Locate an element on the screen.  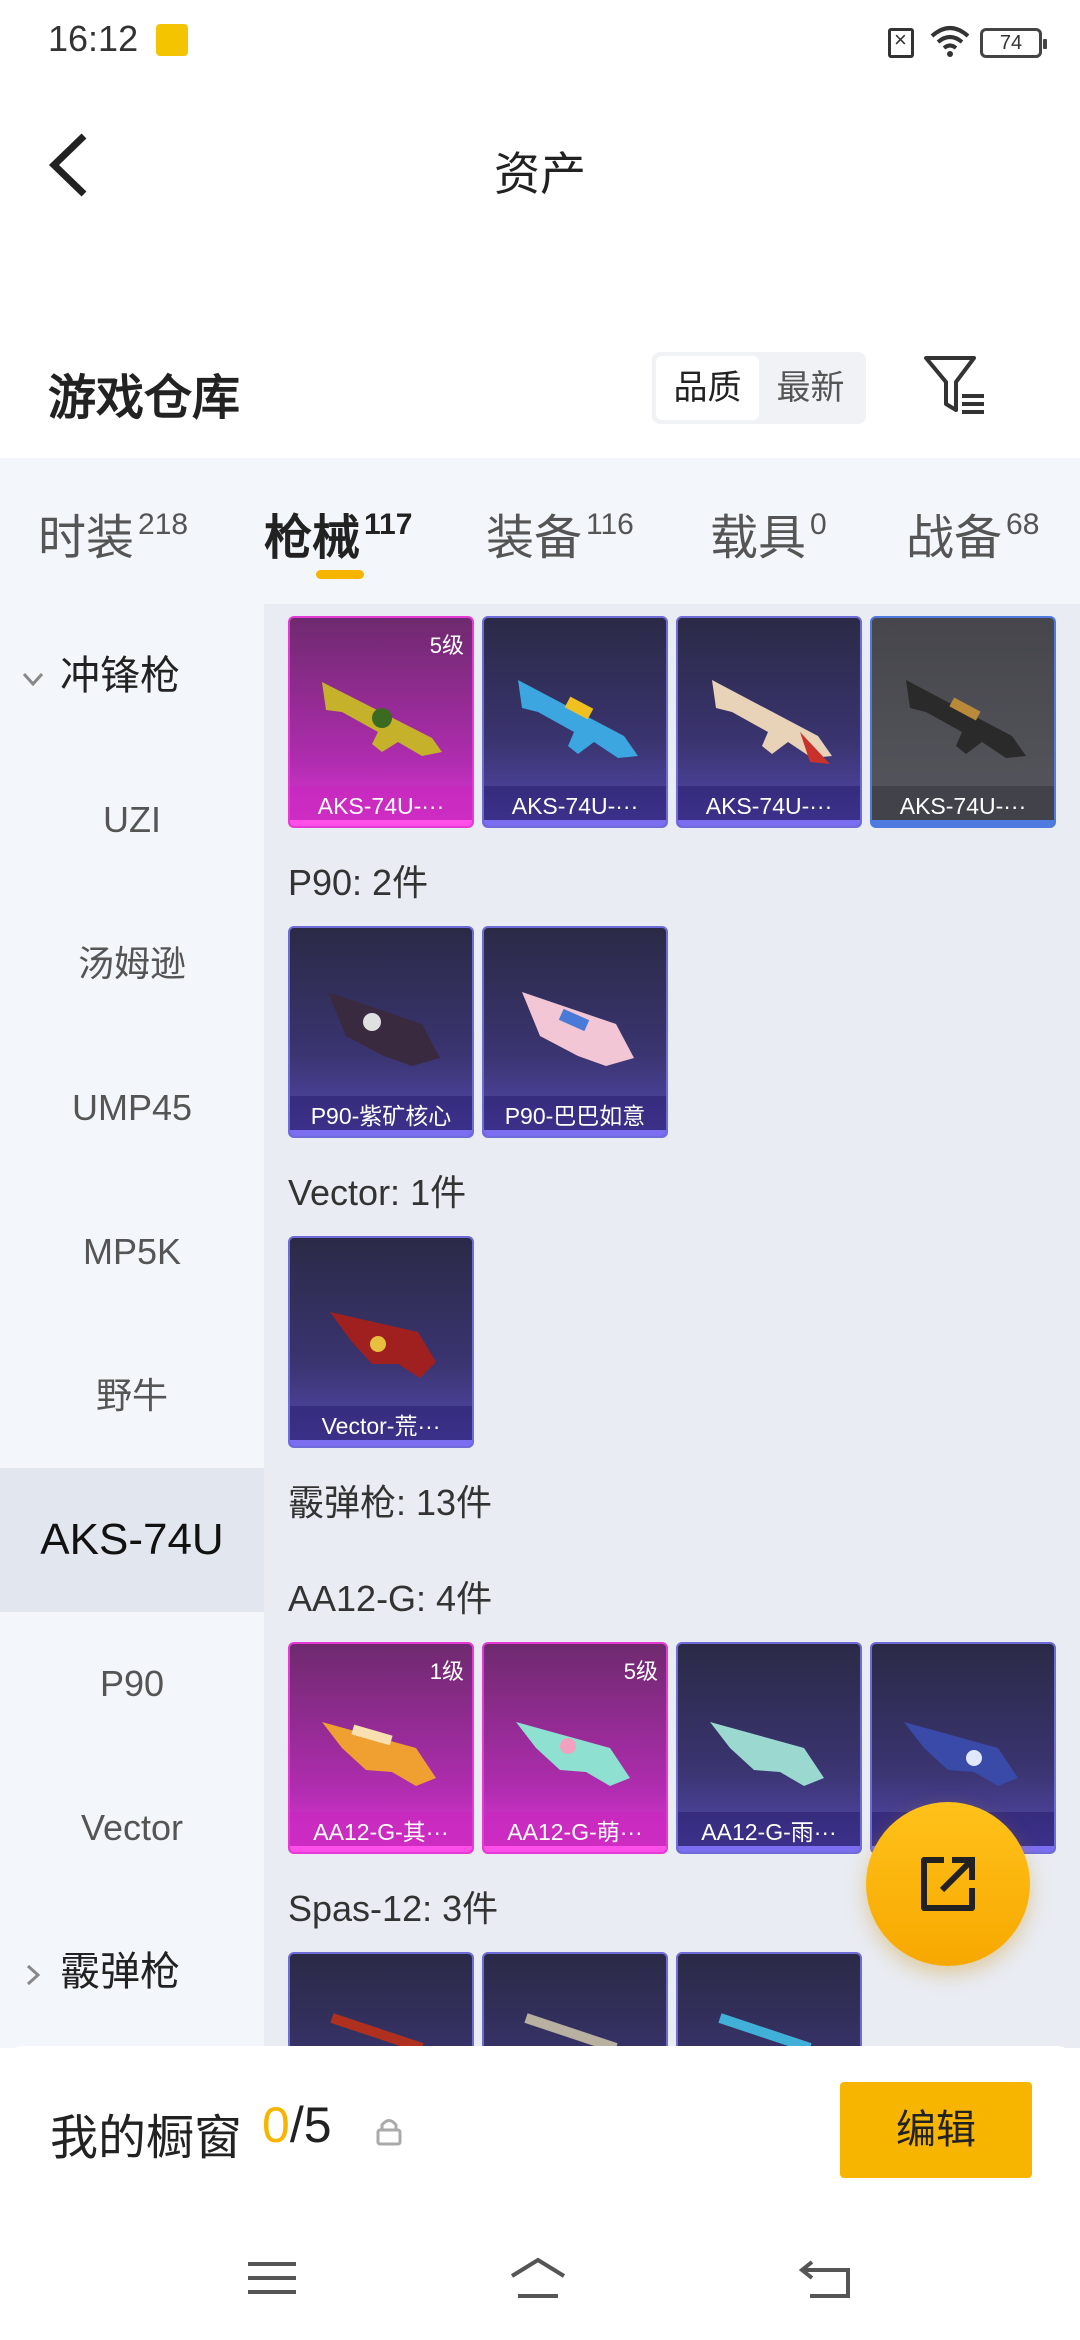
weapon-card: AA12-G-雨··· is located at coordinates (769, 1748).